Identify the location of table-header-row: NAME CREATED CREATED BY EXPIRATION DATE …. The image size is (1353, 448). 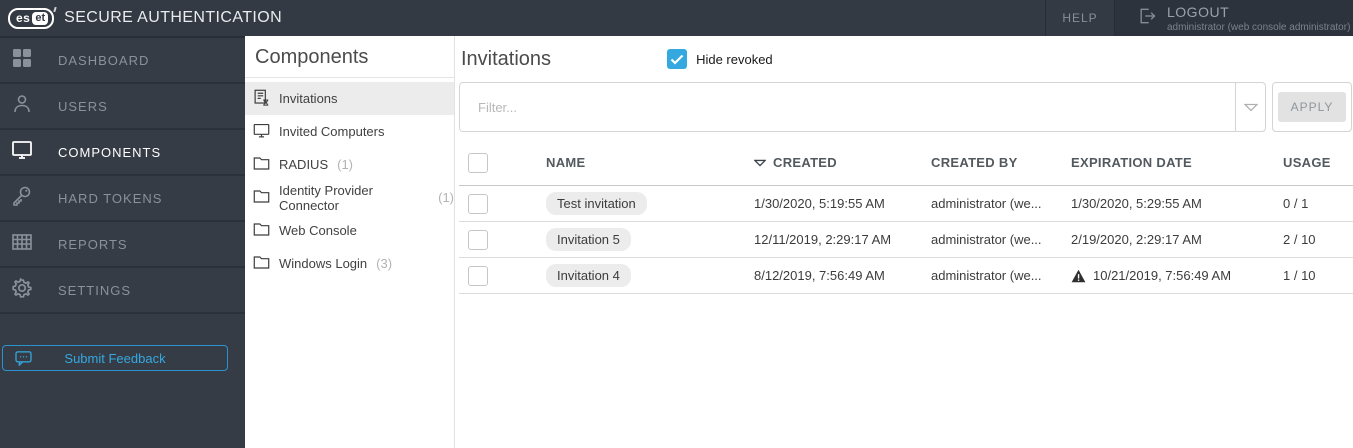
(906, 163).